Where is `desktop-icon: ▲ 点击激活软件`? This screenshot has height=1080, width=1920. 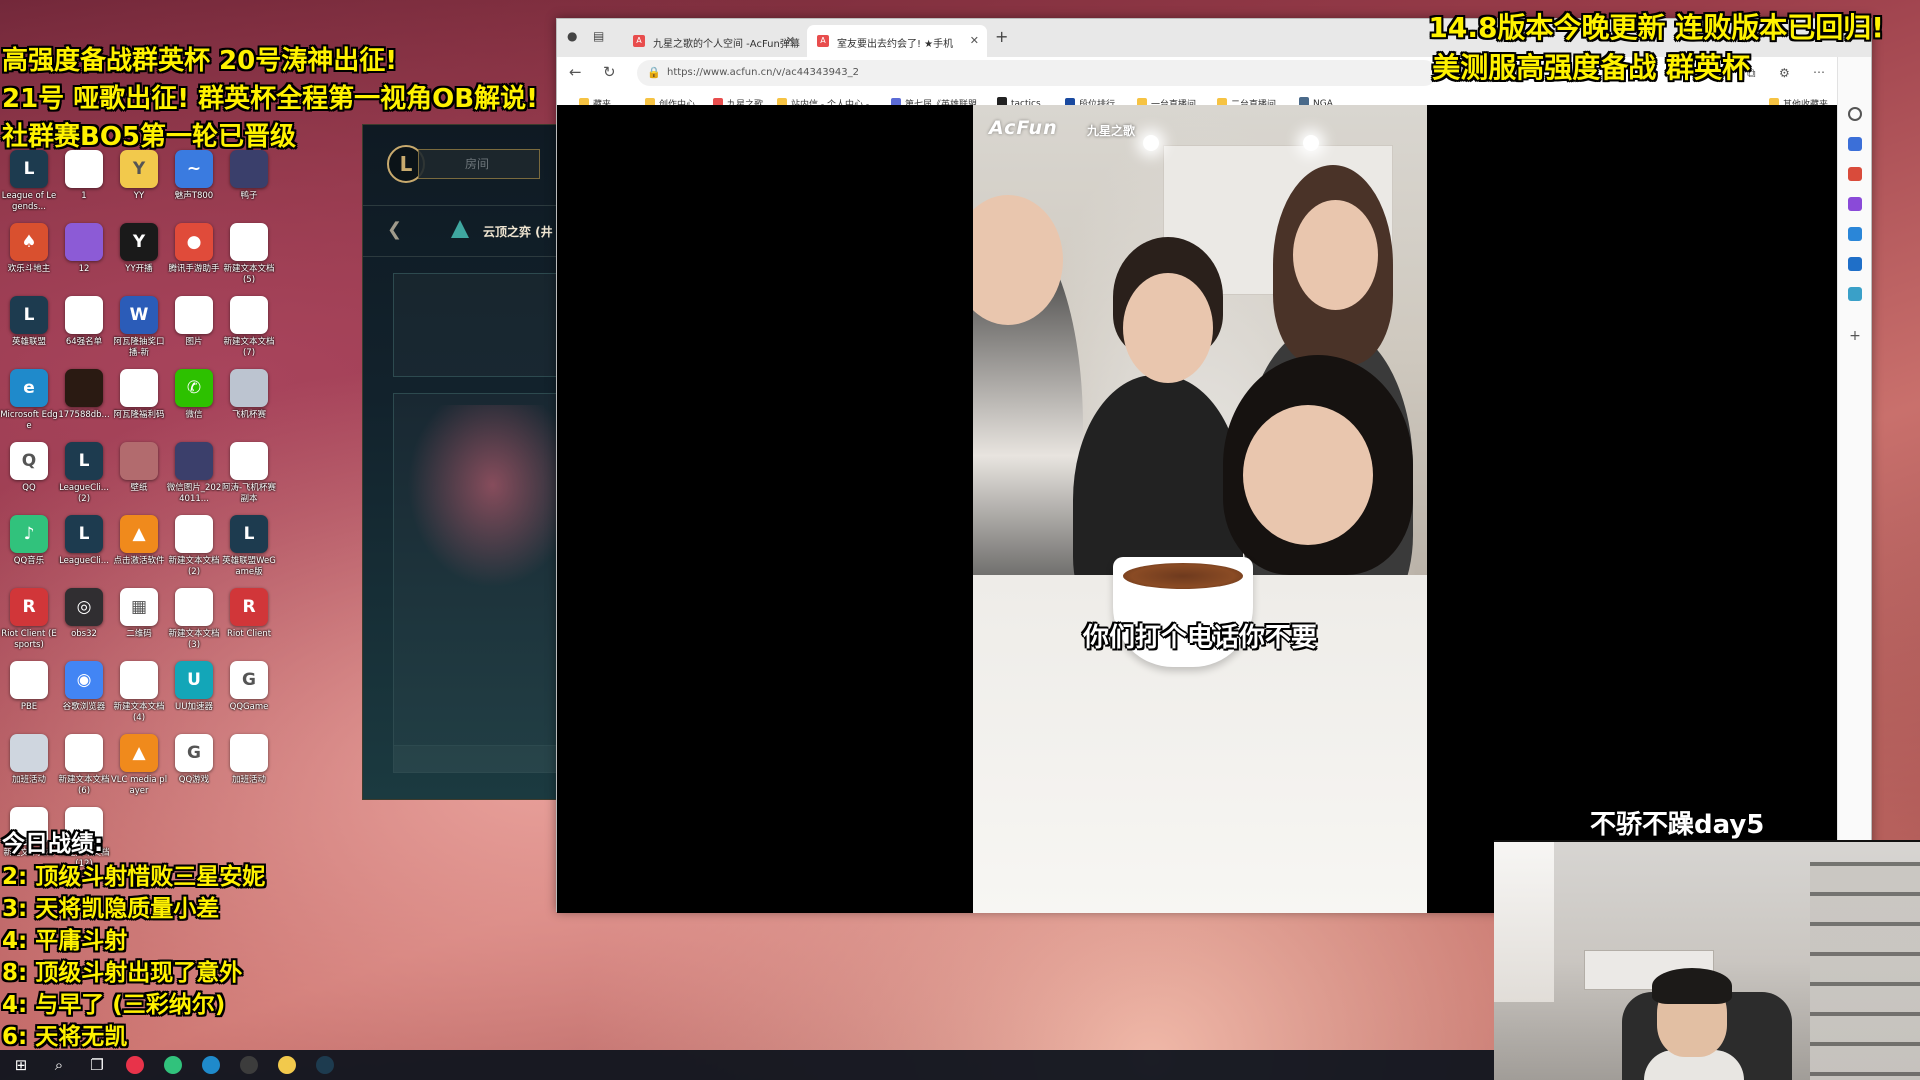 desktop-icon: ▲ 点击激活软件 is located at coordinates (139, 541).